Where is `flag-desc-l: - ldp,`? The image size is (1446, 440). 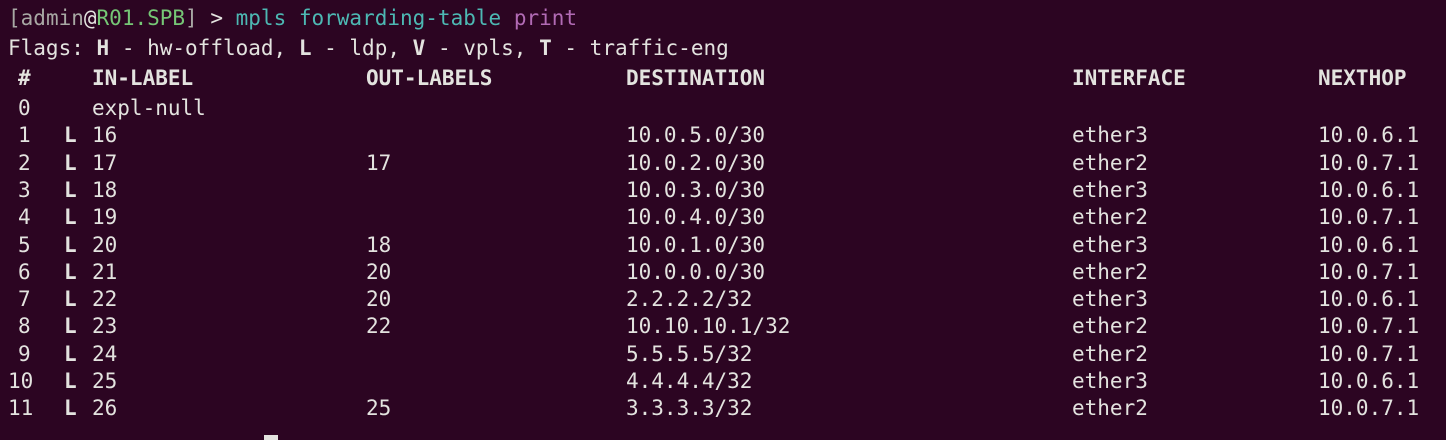 flag-desc-l: - ldp, is located at coordinates (362, 48).